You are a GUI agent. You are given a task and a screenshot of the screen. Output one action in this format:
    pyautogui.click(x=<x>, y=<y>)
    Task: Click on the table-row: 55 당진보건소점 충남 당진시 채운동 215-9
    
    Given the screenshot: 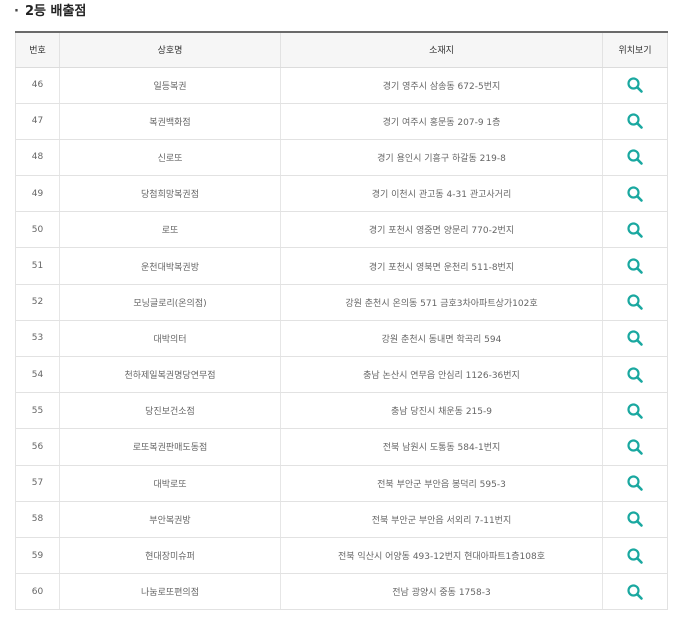 What is the action you would take?
    pyautogui.click(x=341, y=411)
    